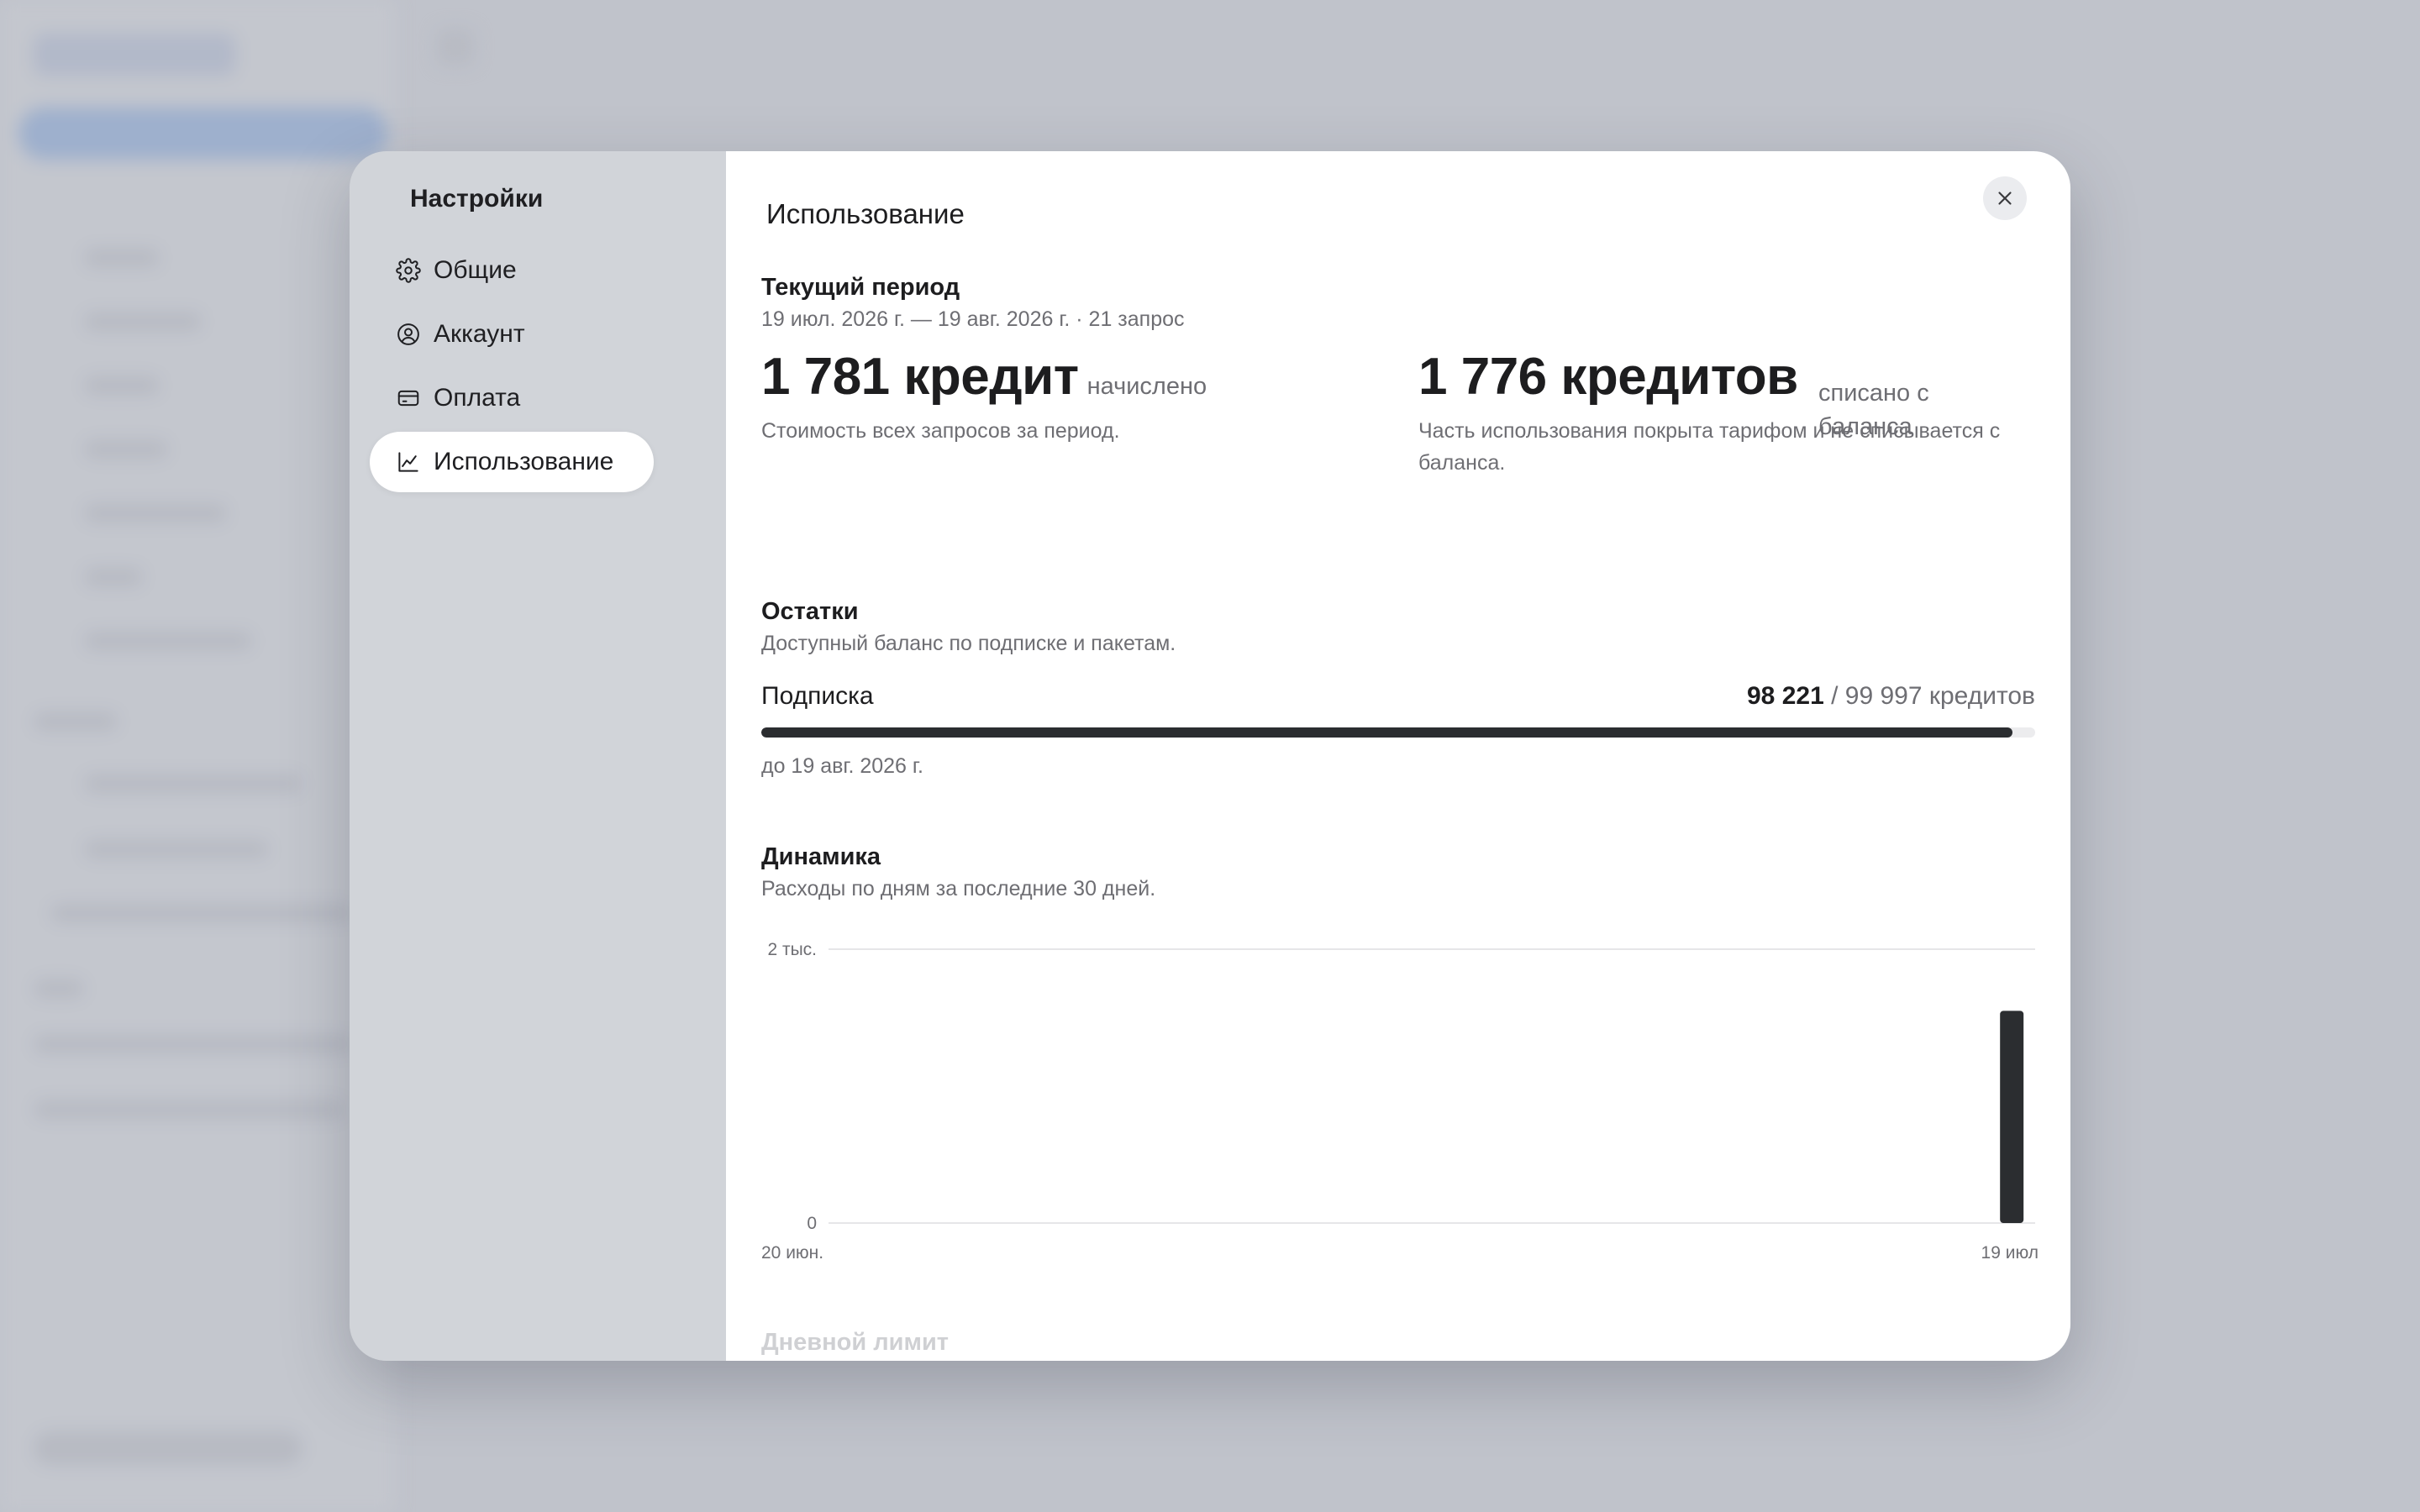 The width and height of the screenshot is (2420, 1512). I want to click on subscription-label: Подписка, so click(817, 696).